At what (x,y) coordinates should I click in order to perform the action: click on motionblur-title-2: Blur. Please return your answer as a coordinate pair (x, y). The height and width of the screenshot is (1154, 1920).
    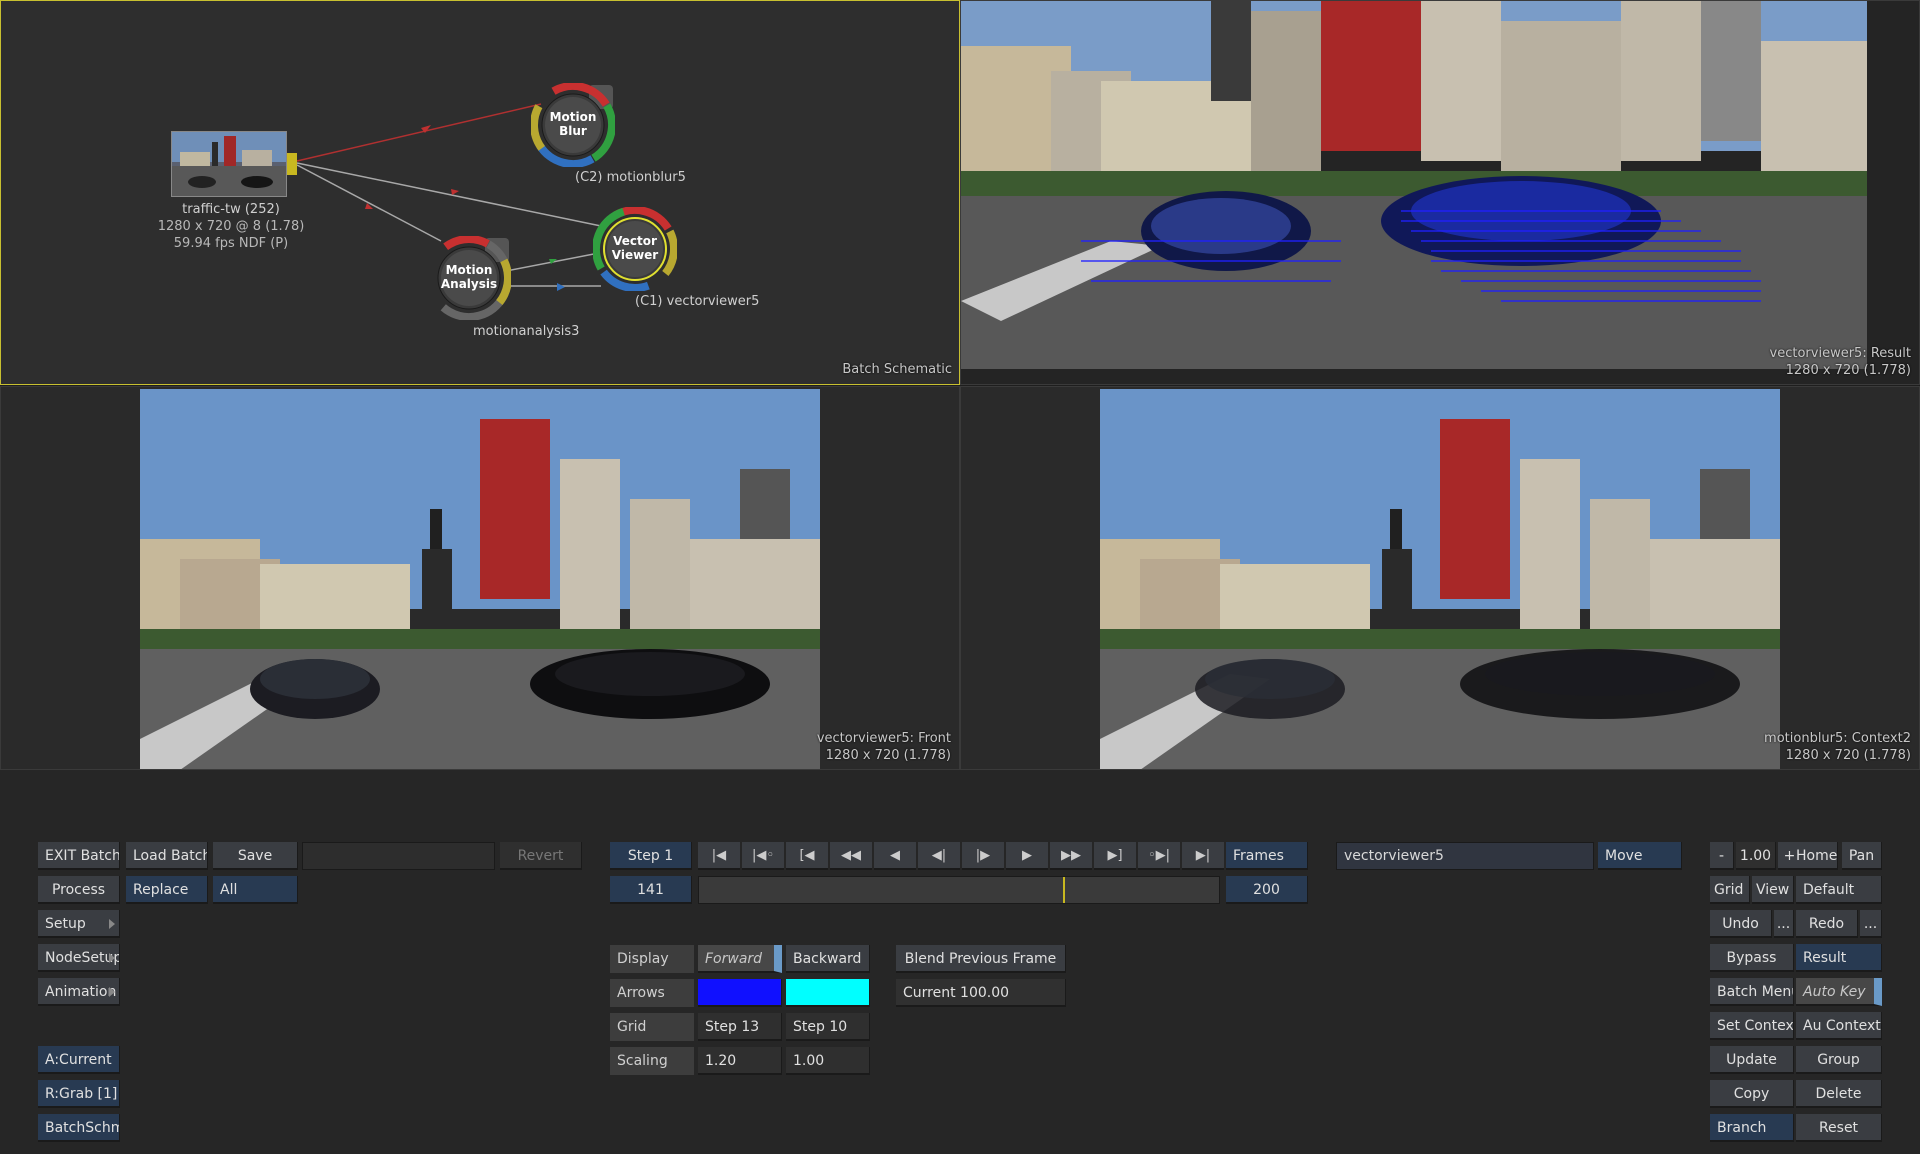
    Looking at the image, I should click on (573, 131).